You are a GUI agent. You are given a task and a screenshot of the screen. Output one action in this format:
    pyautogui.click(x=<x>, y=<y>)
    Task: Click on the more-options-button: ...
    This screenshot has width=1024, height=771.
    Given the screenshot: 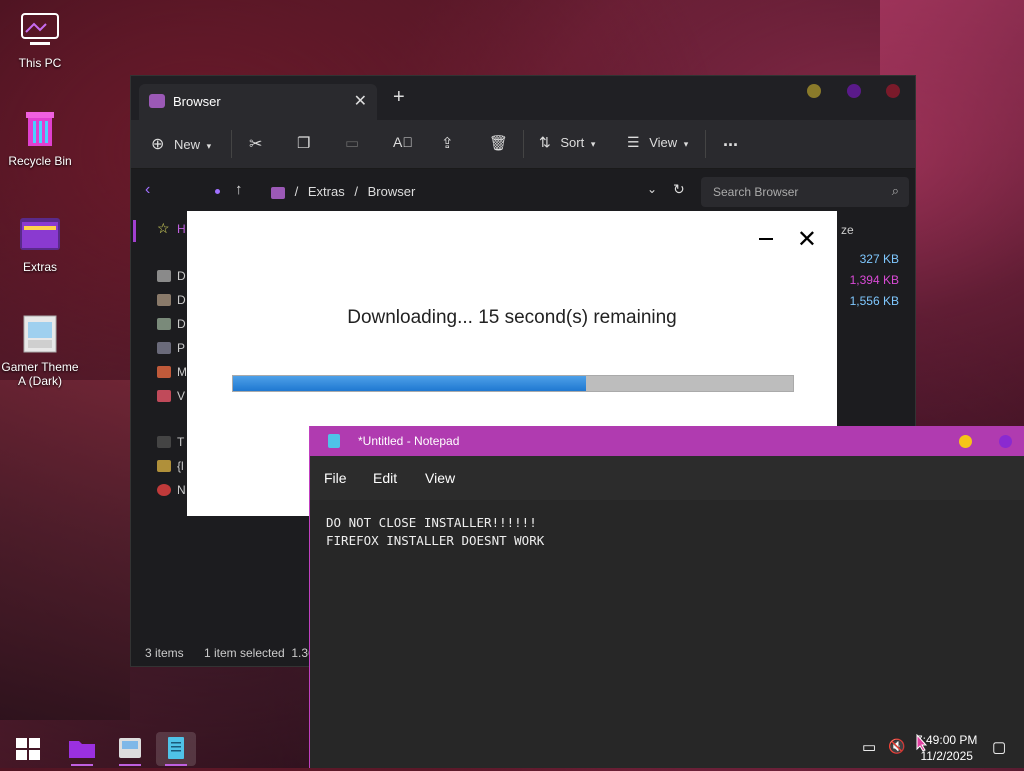 What is the action you would take?
    pyautogui.click(x=730, y=140)
    